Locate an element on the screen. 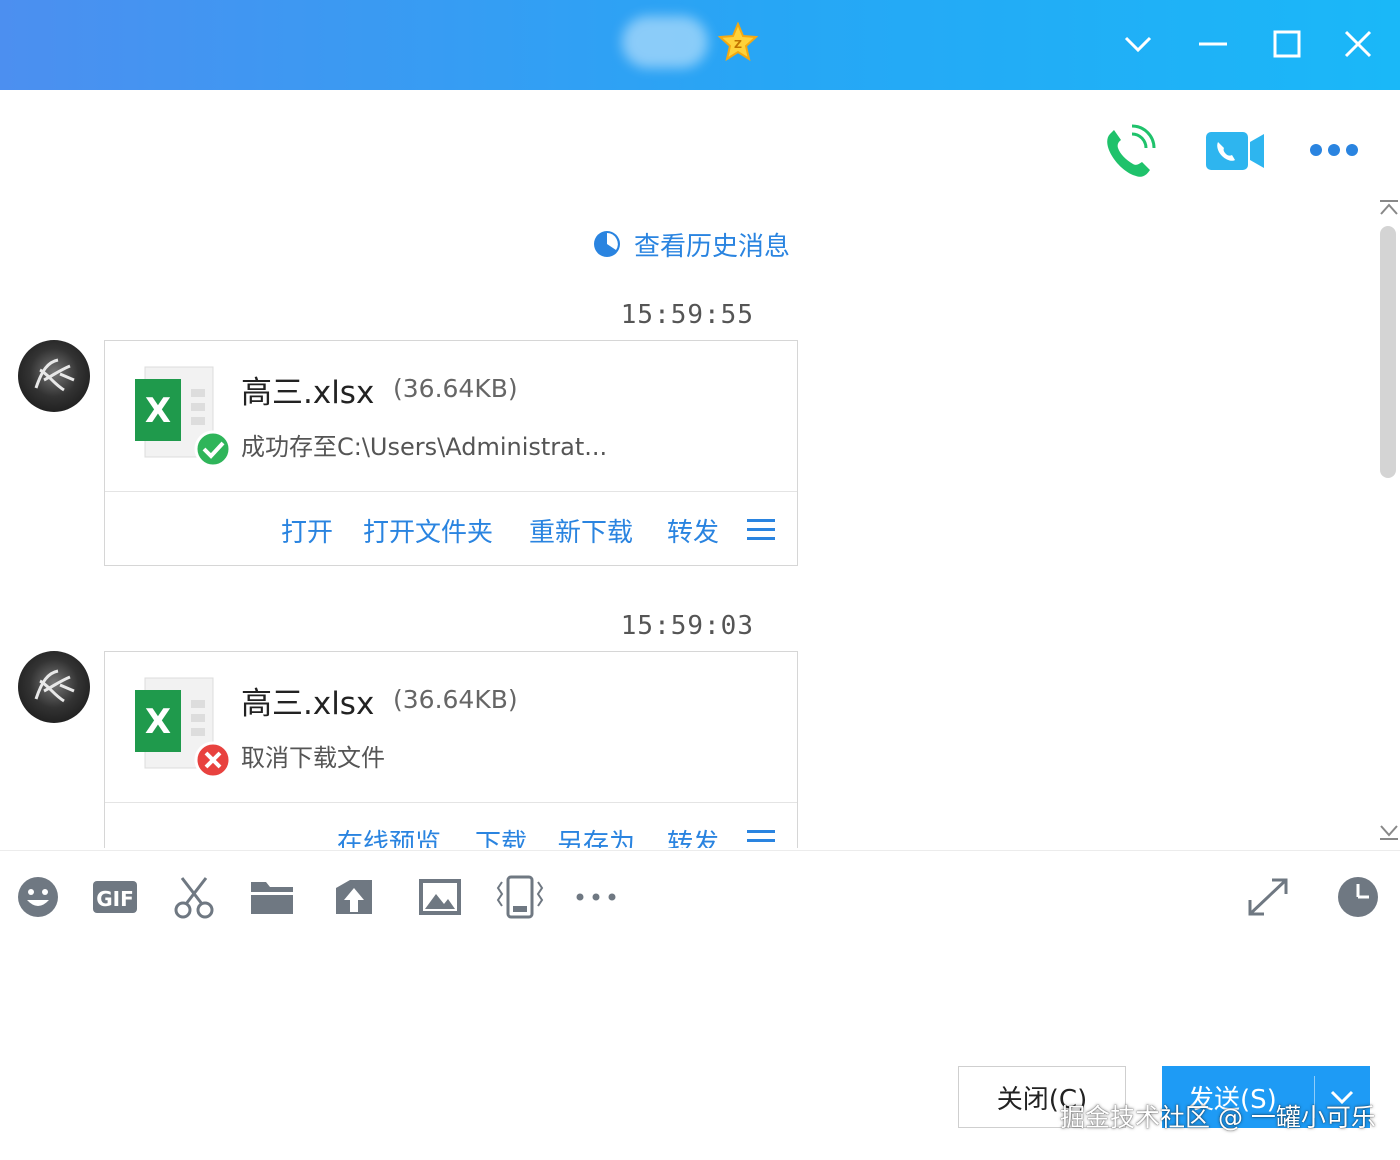 This screenshot has width=1400, height=1160. maximize-button is located at coordinates (1287, 44).